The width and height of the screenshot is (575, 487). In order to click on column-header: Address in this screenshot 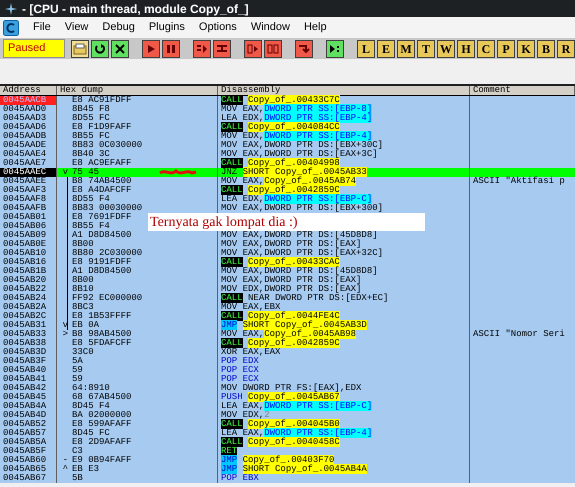, I will do `click(28, 90)`.